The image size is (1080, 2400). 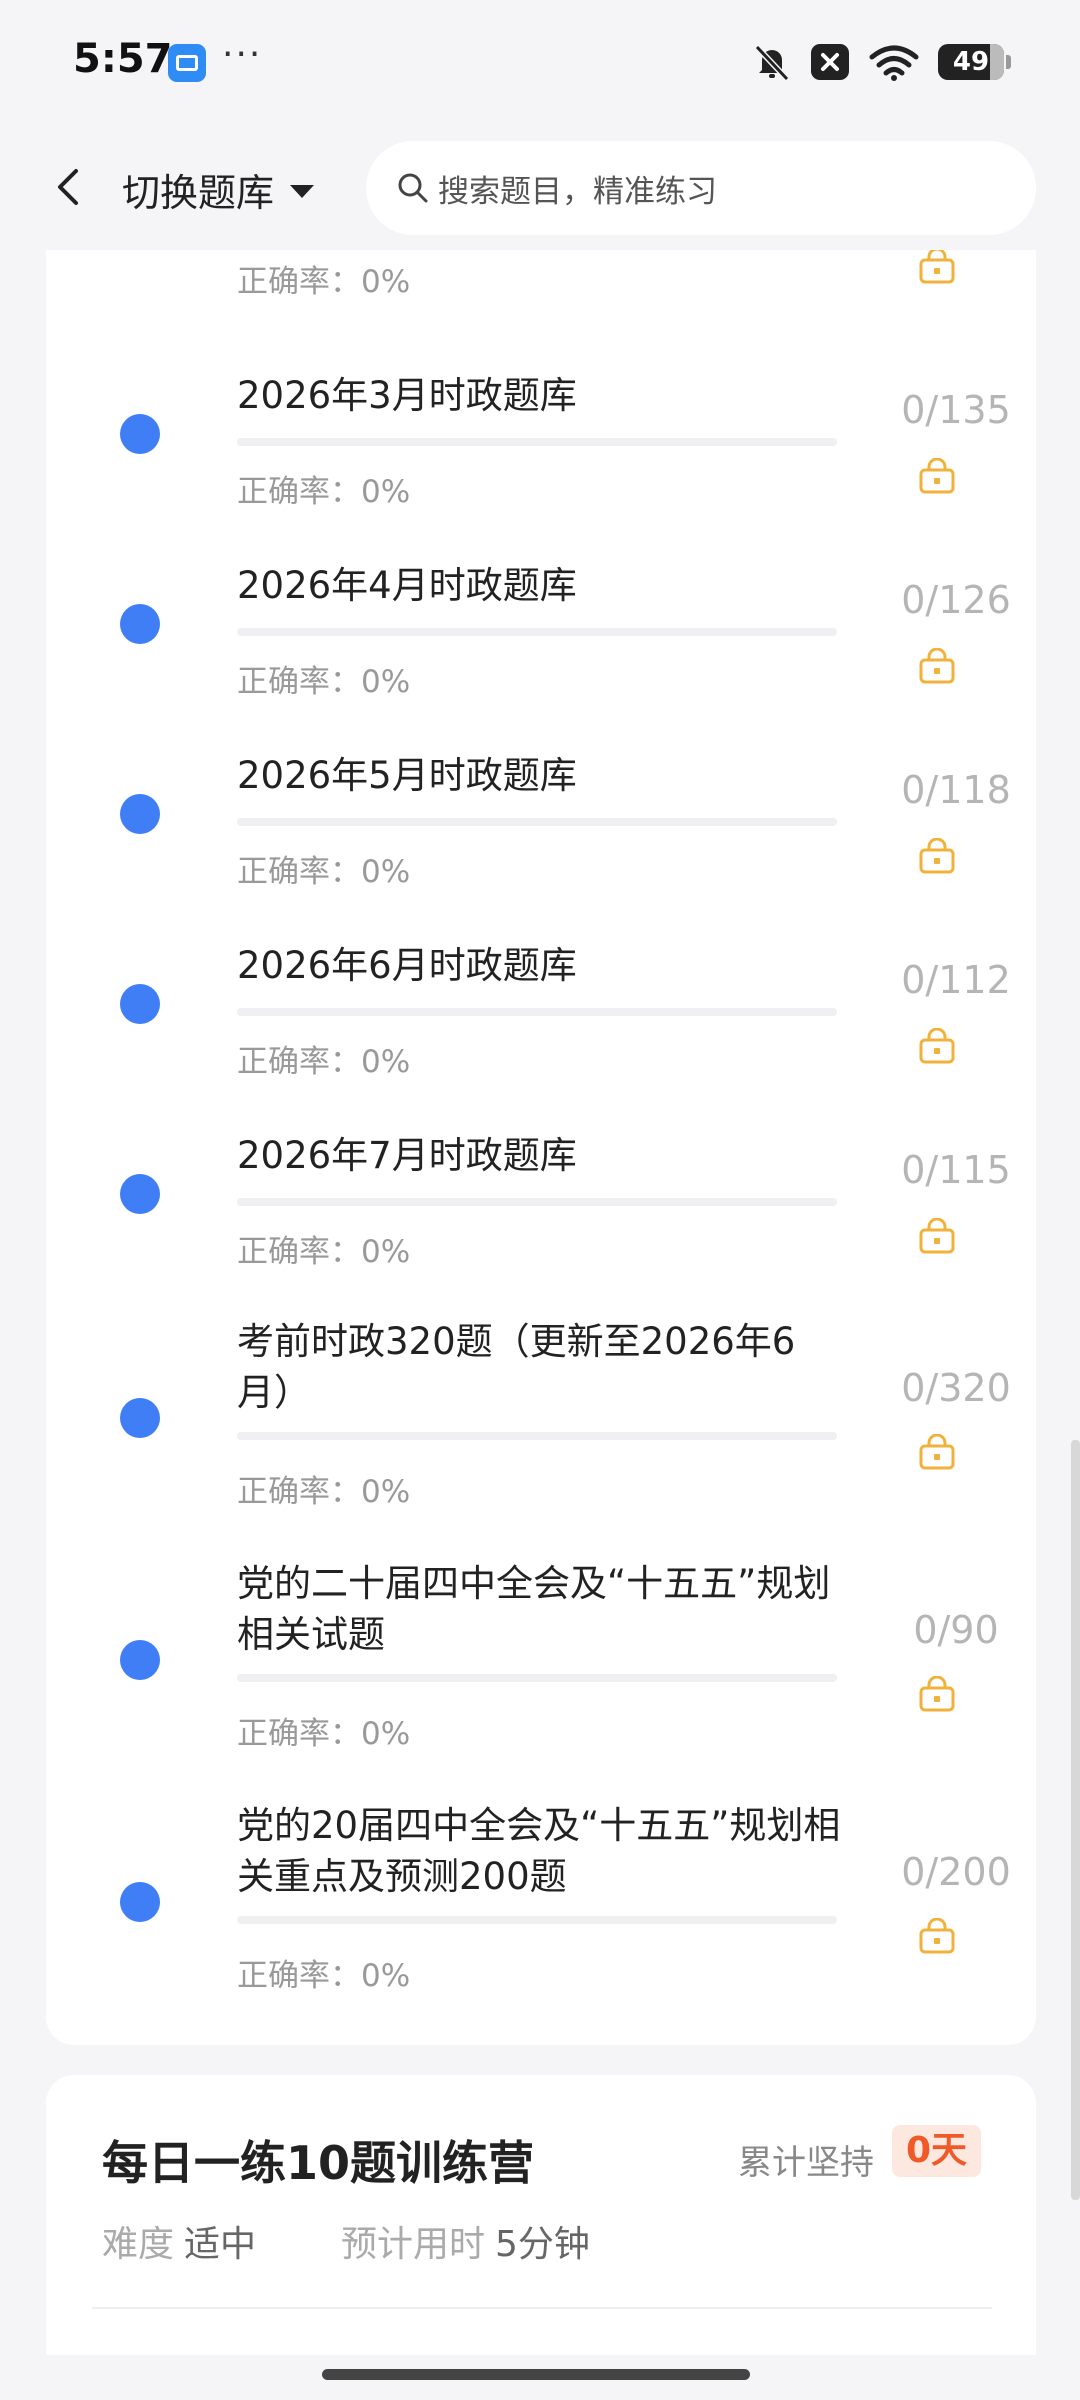 What do you see at coordinates (956, 980) in the screenshot?
I see `question-count: 0/112` at bounding box center [956, 980].